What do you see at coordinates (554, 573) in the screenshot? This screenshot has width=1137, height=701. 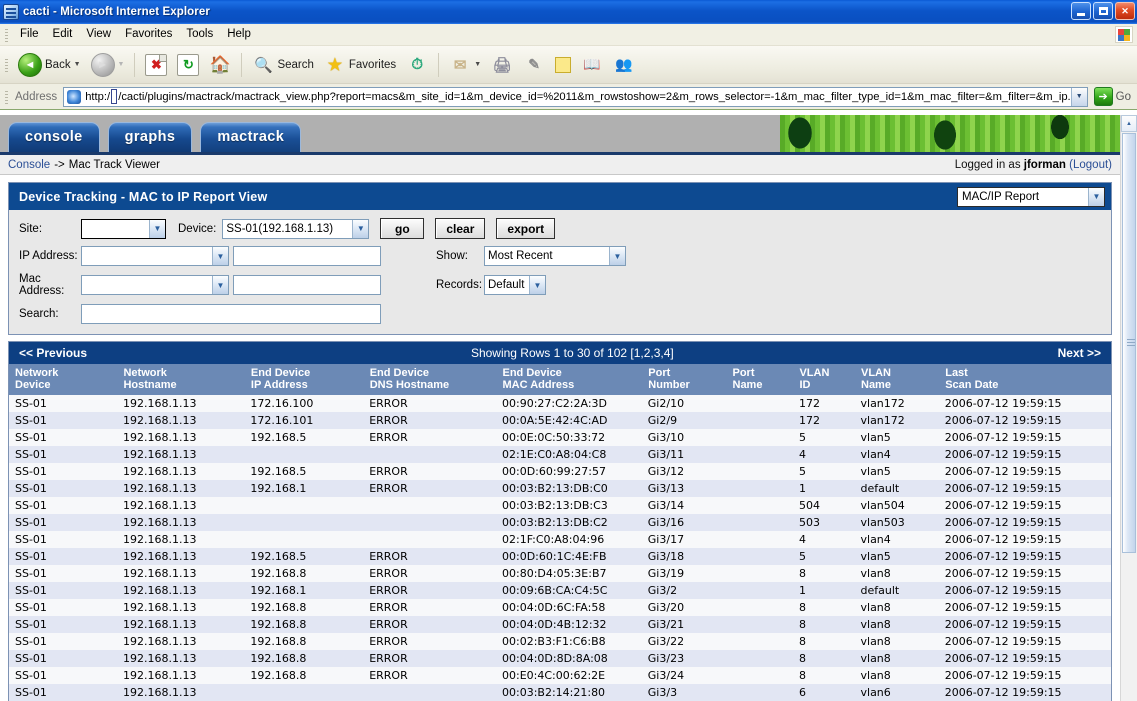 I see `table-cell: 00:80:D4:05:3E:B7` at bounding box center [554, 573].